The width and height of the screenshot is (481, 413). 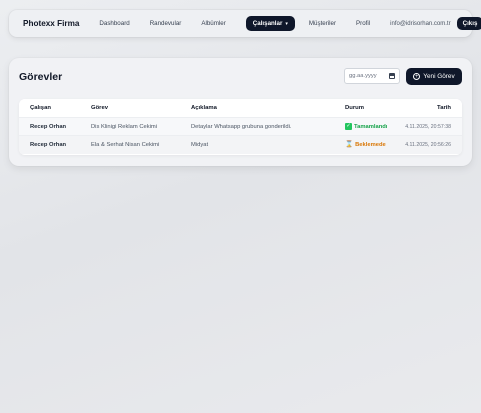 What do you see at coordinates (200, 145) in the screenshot?
I see `row-description: Midyat` at bounding box center [200, 145].